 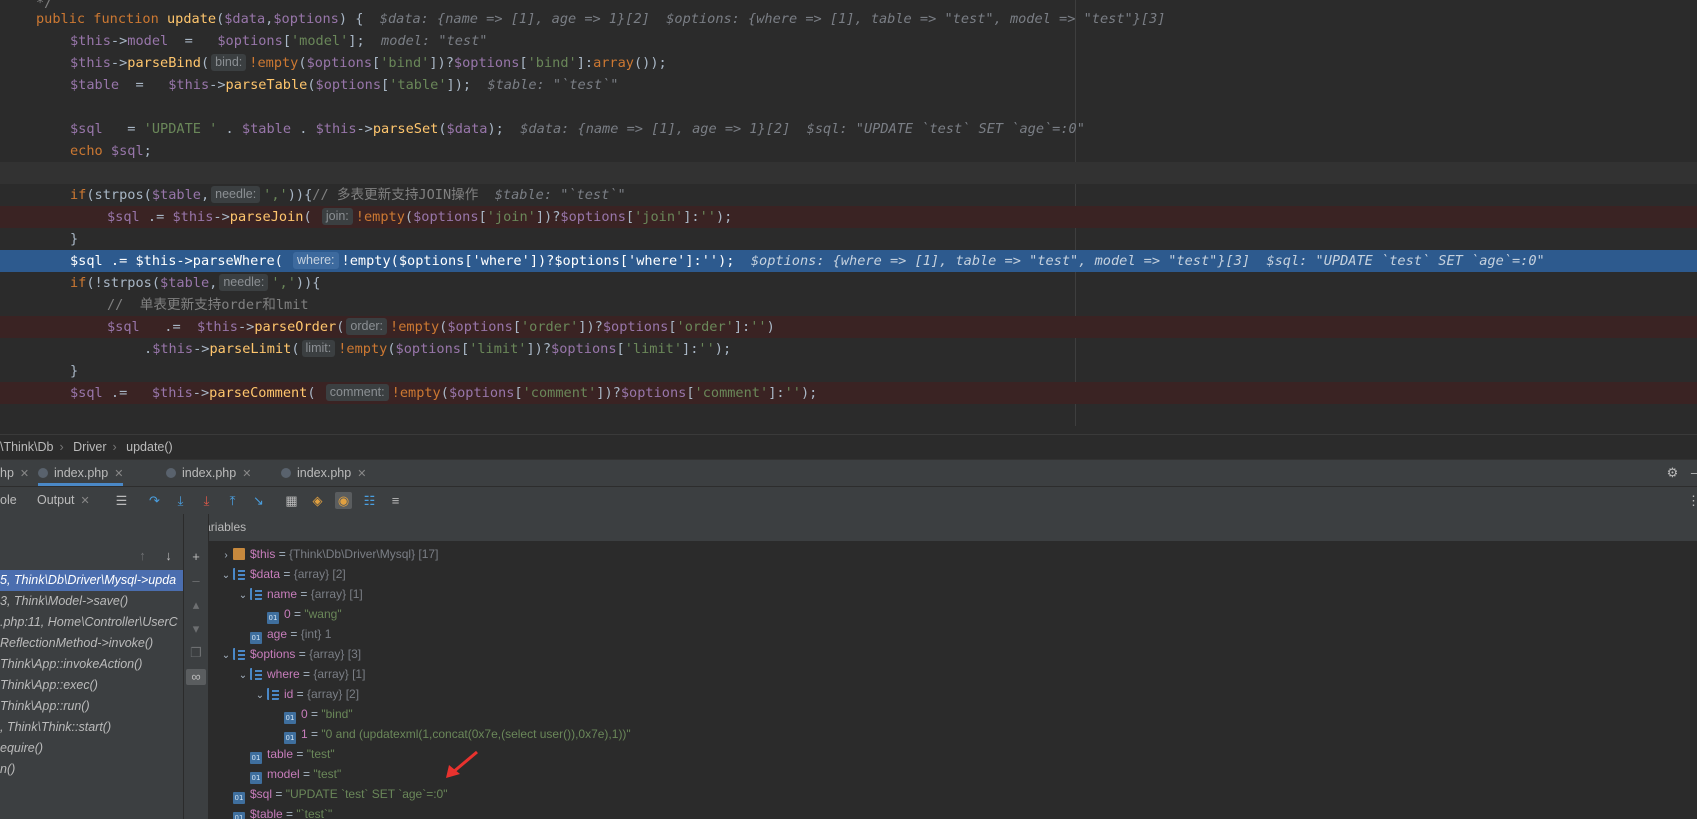 I want to click on force-step-into-icon: ⤓, so click(x=206, y=500).